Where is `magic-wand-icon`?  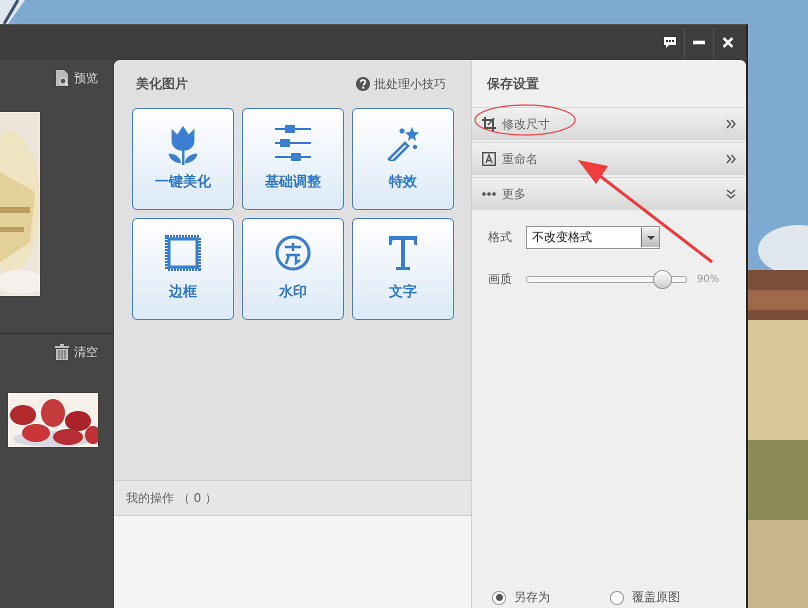 magic-wand-icon is located at coordinates (403, 143).